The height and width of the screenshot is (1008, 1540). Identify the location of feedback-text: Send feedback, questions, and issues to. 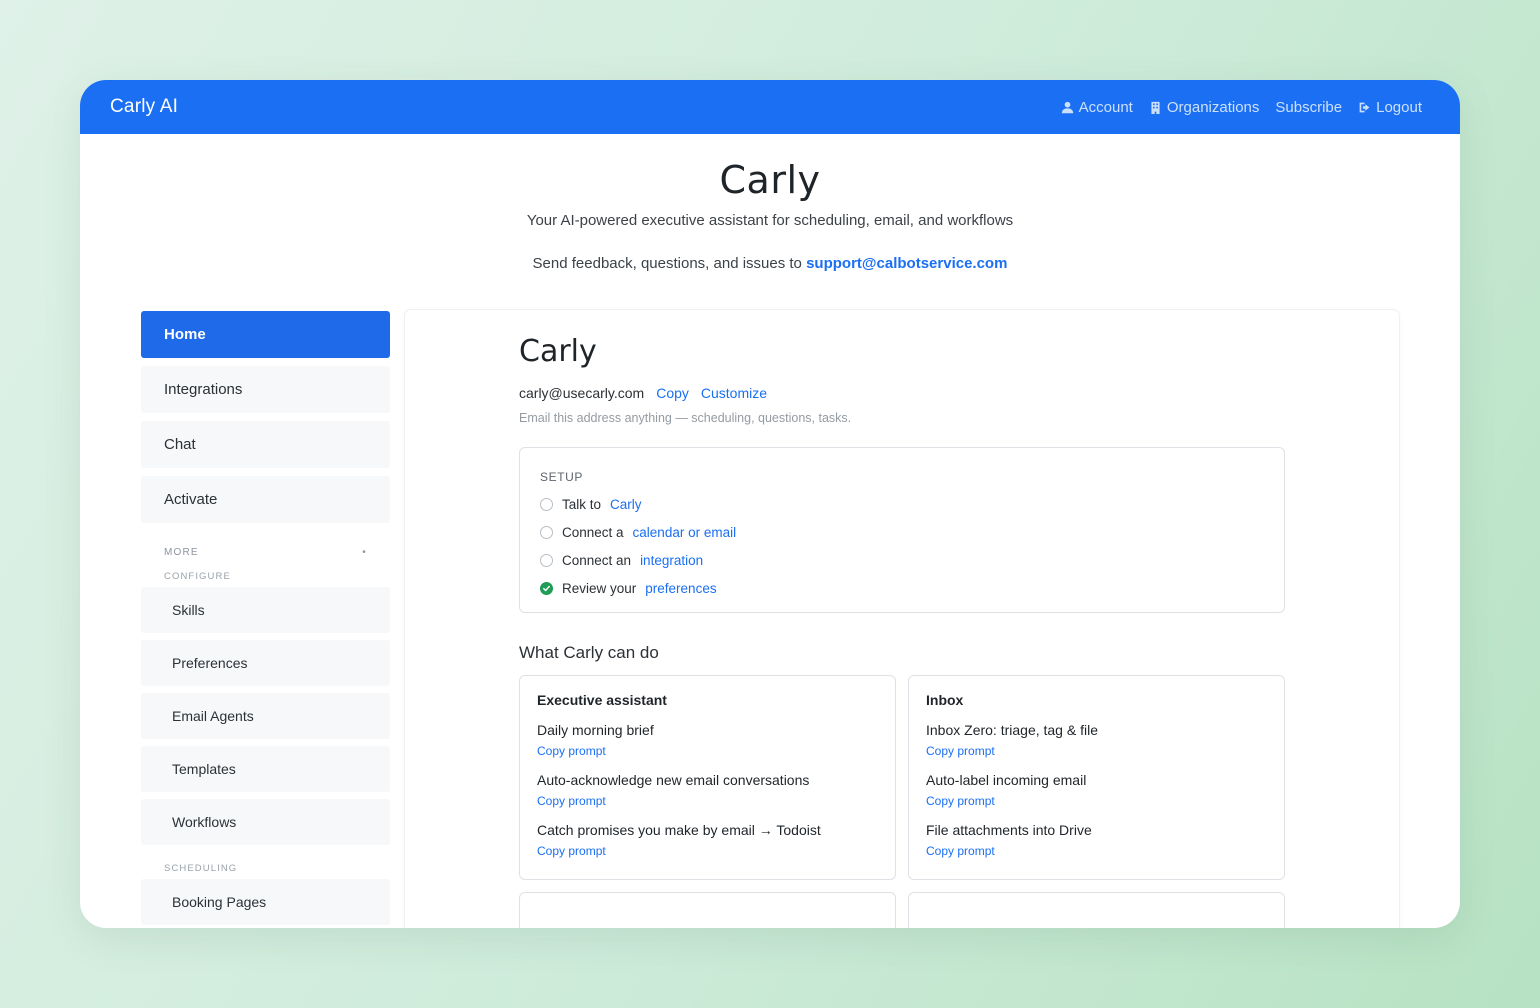
(667, 263).